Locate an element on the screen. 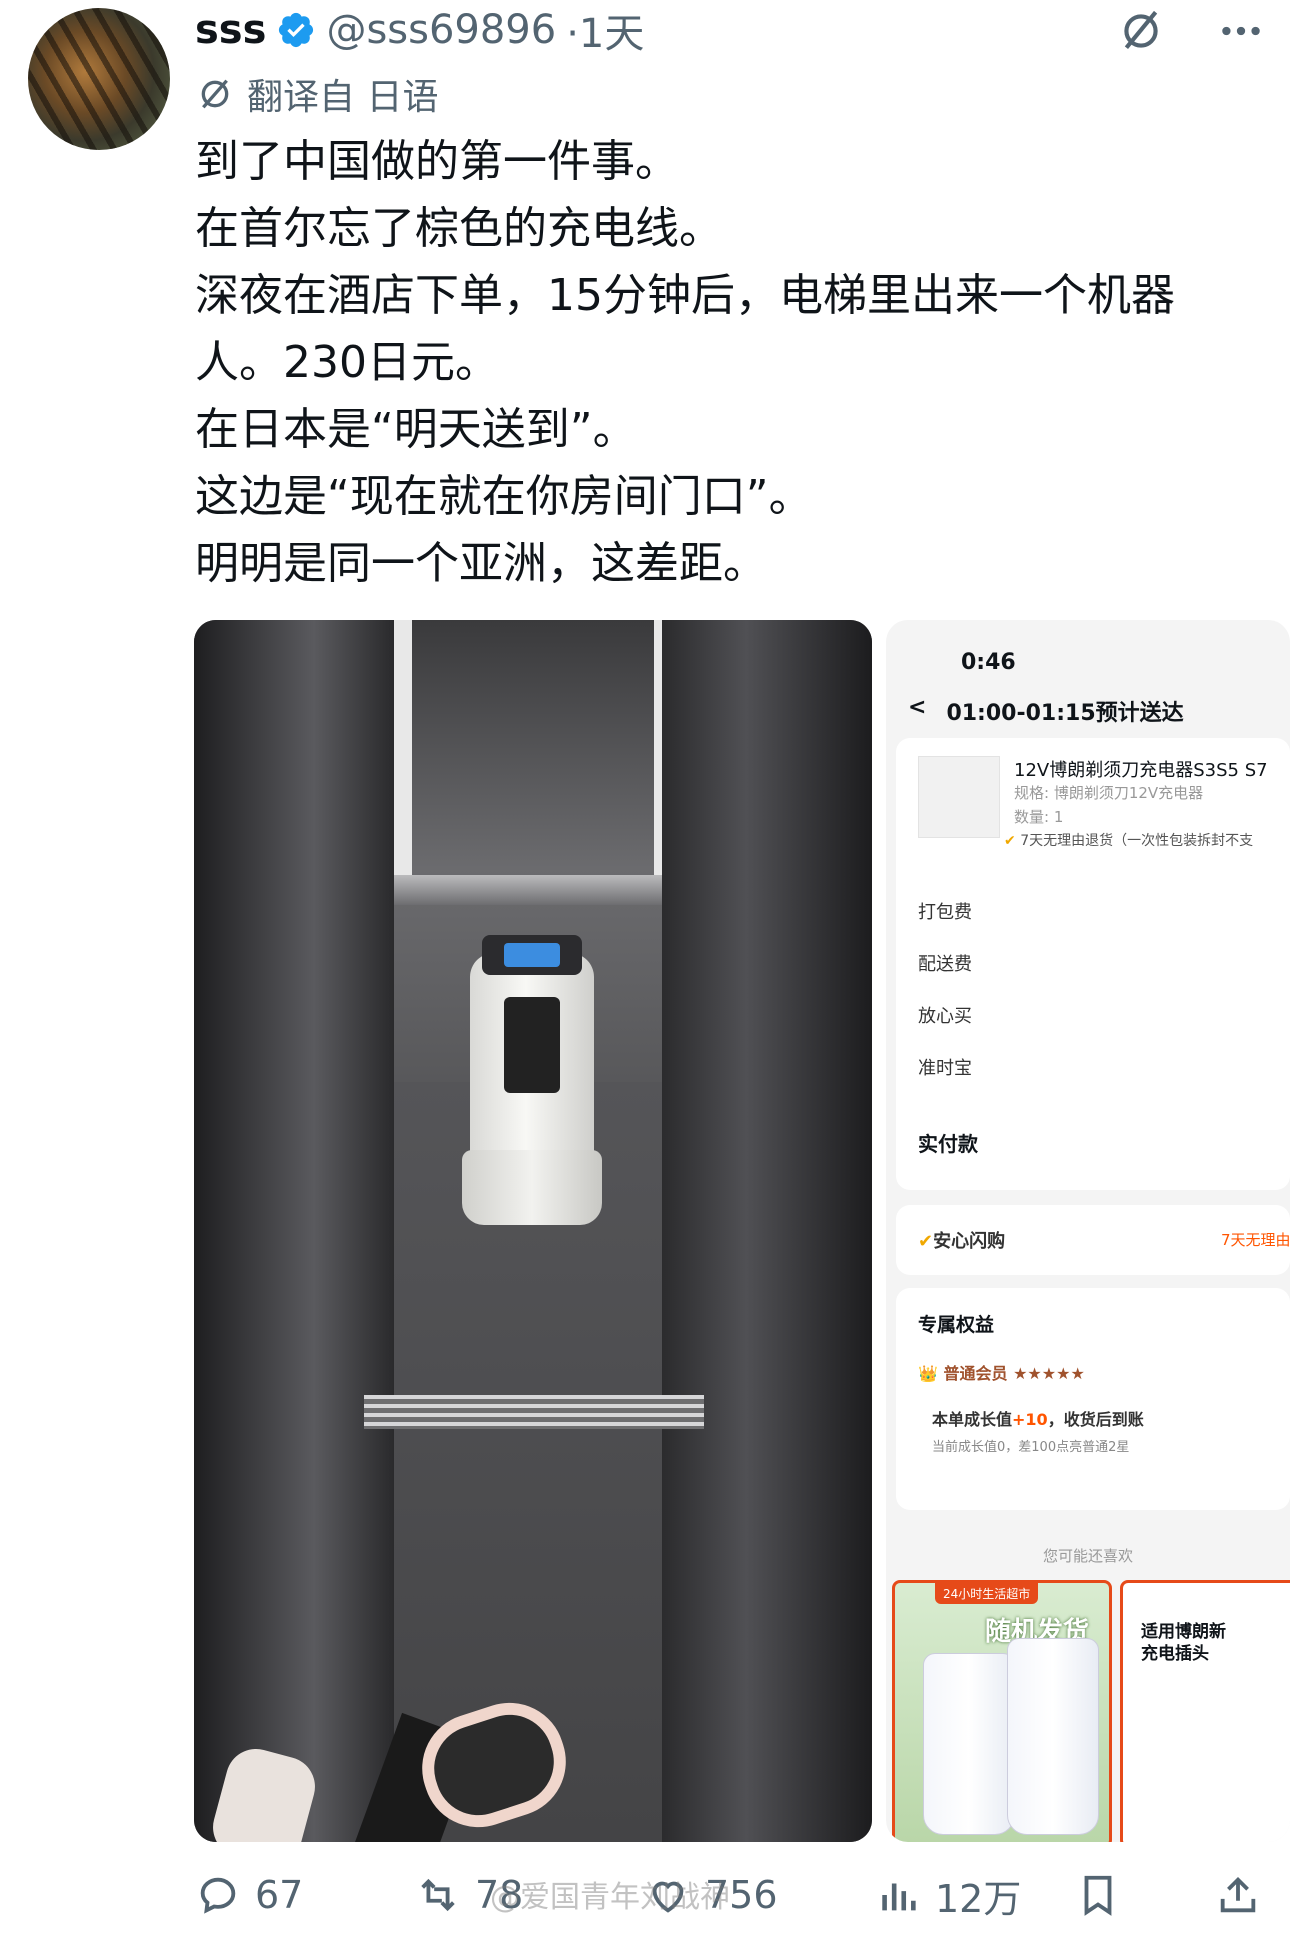  order-card: 12V博朗剃须刀充电器S3S5 S7 规格: 博朗剃须刀12V充电器 数量 is located at coordinates (1093, 964).